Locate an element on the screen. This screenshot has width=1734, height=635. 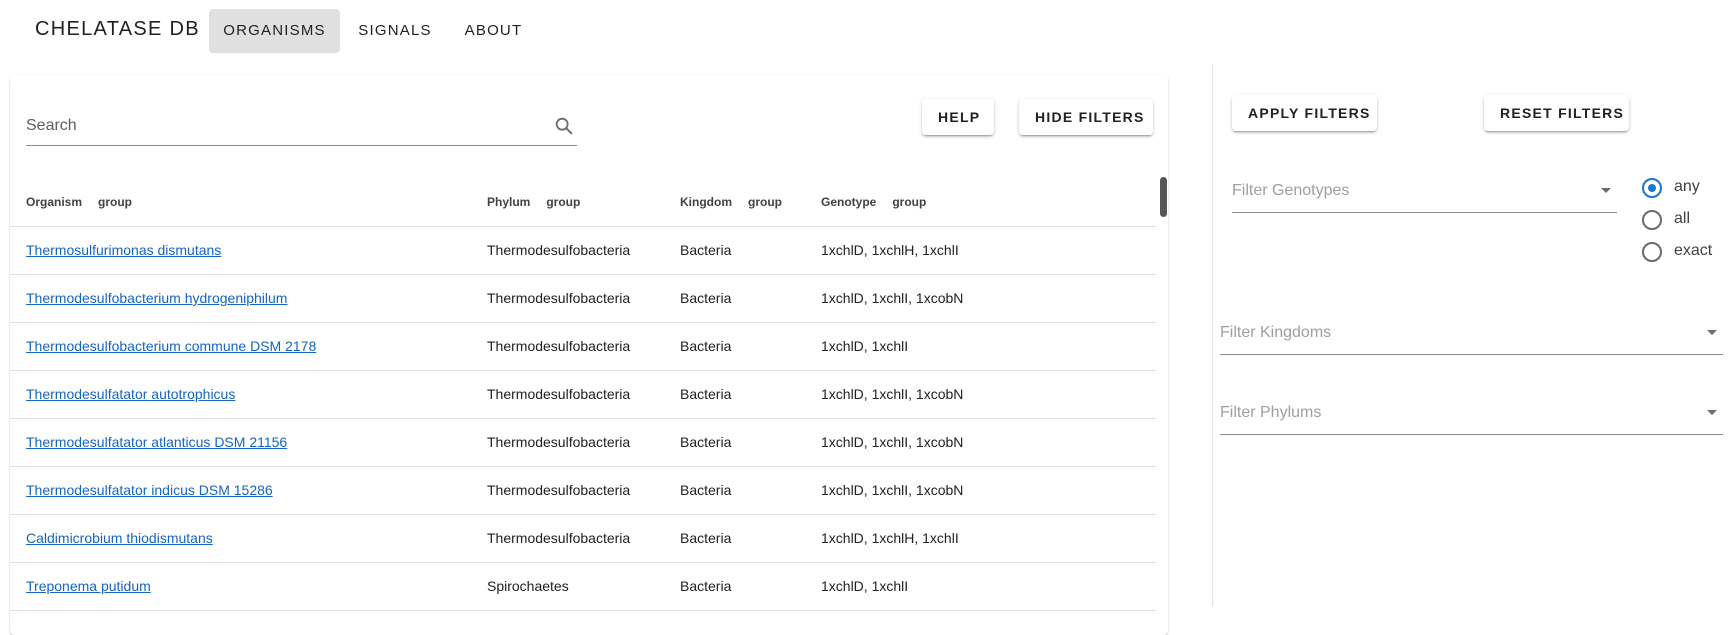
radio-label: exact is located at coordinates (1693, 250).